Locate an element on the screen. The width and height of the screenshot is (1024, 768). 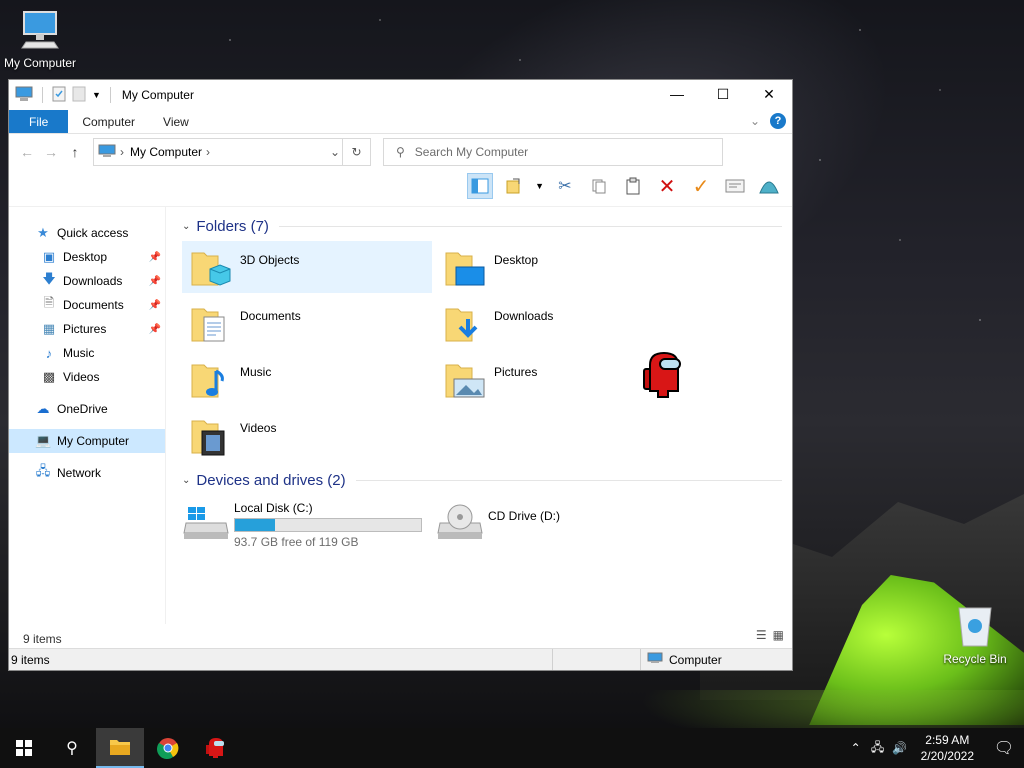
folder-name: Music is located at coordinates (256, 372).